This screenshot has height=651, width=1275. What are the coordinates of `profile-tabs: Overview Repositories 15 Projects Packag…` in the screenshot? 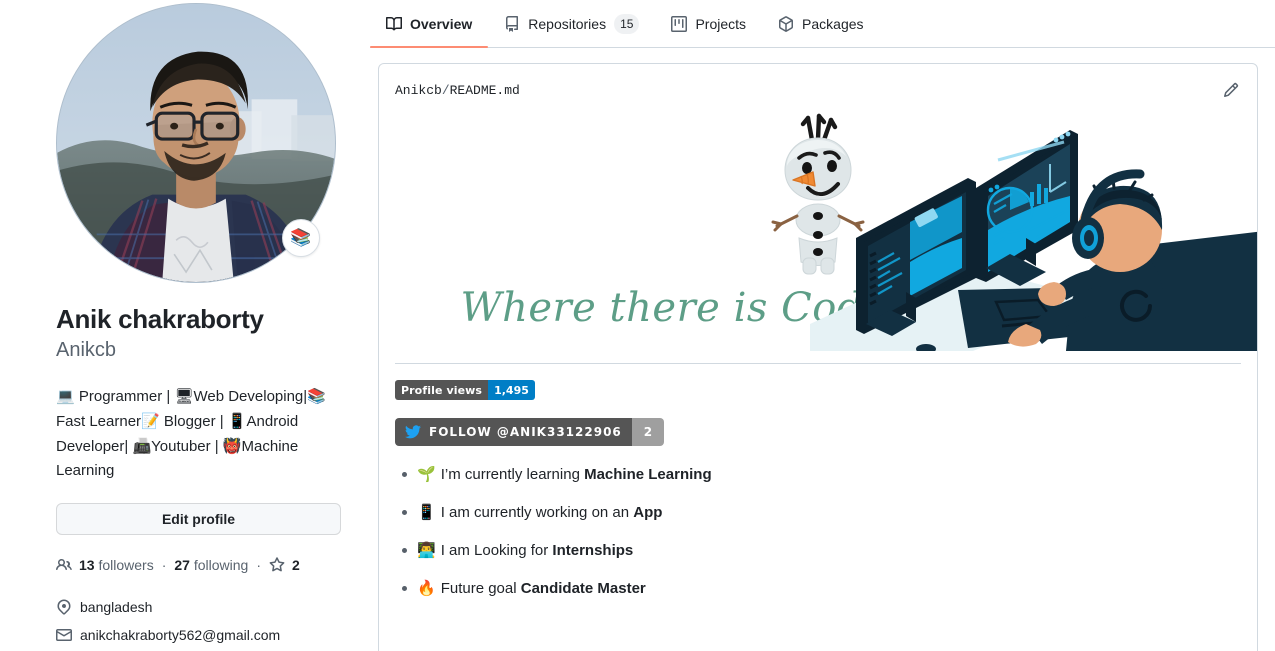 It's located at (822, 24).